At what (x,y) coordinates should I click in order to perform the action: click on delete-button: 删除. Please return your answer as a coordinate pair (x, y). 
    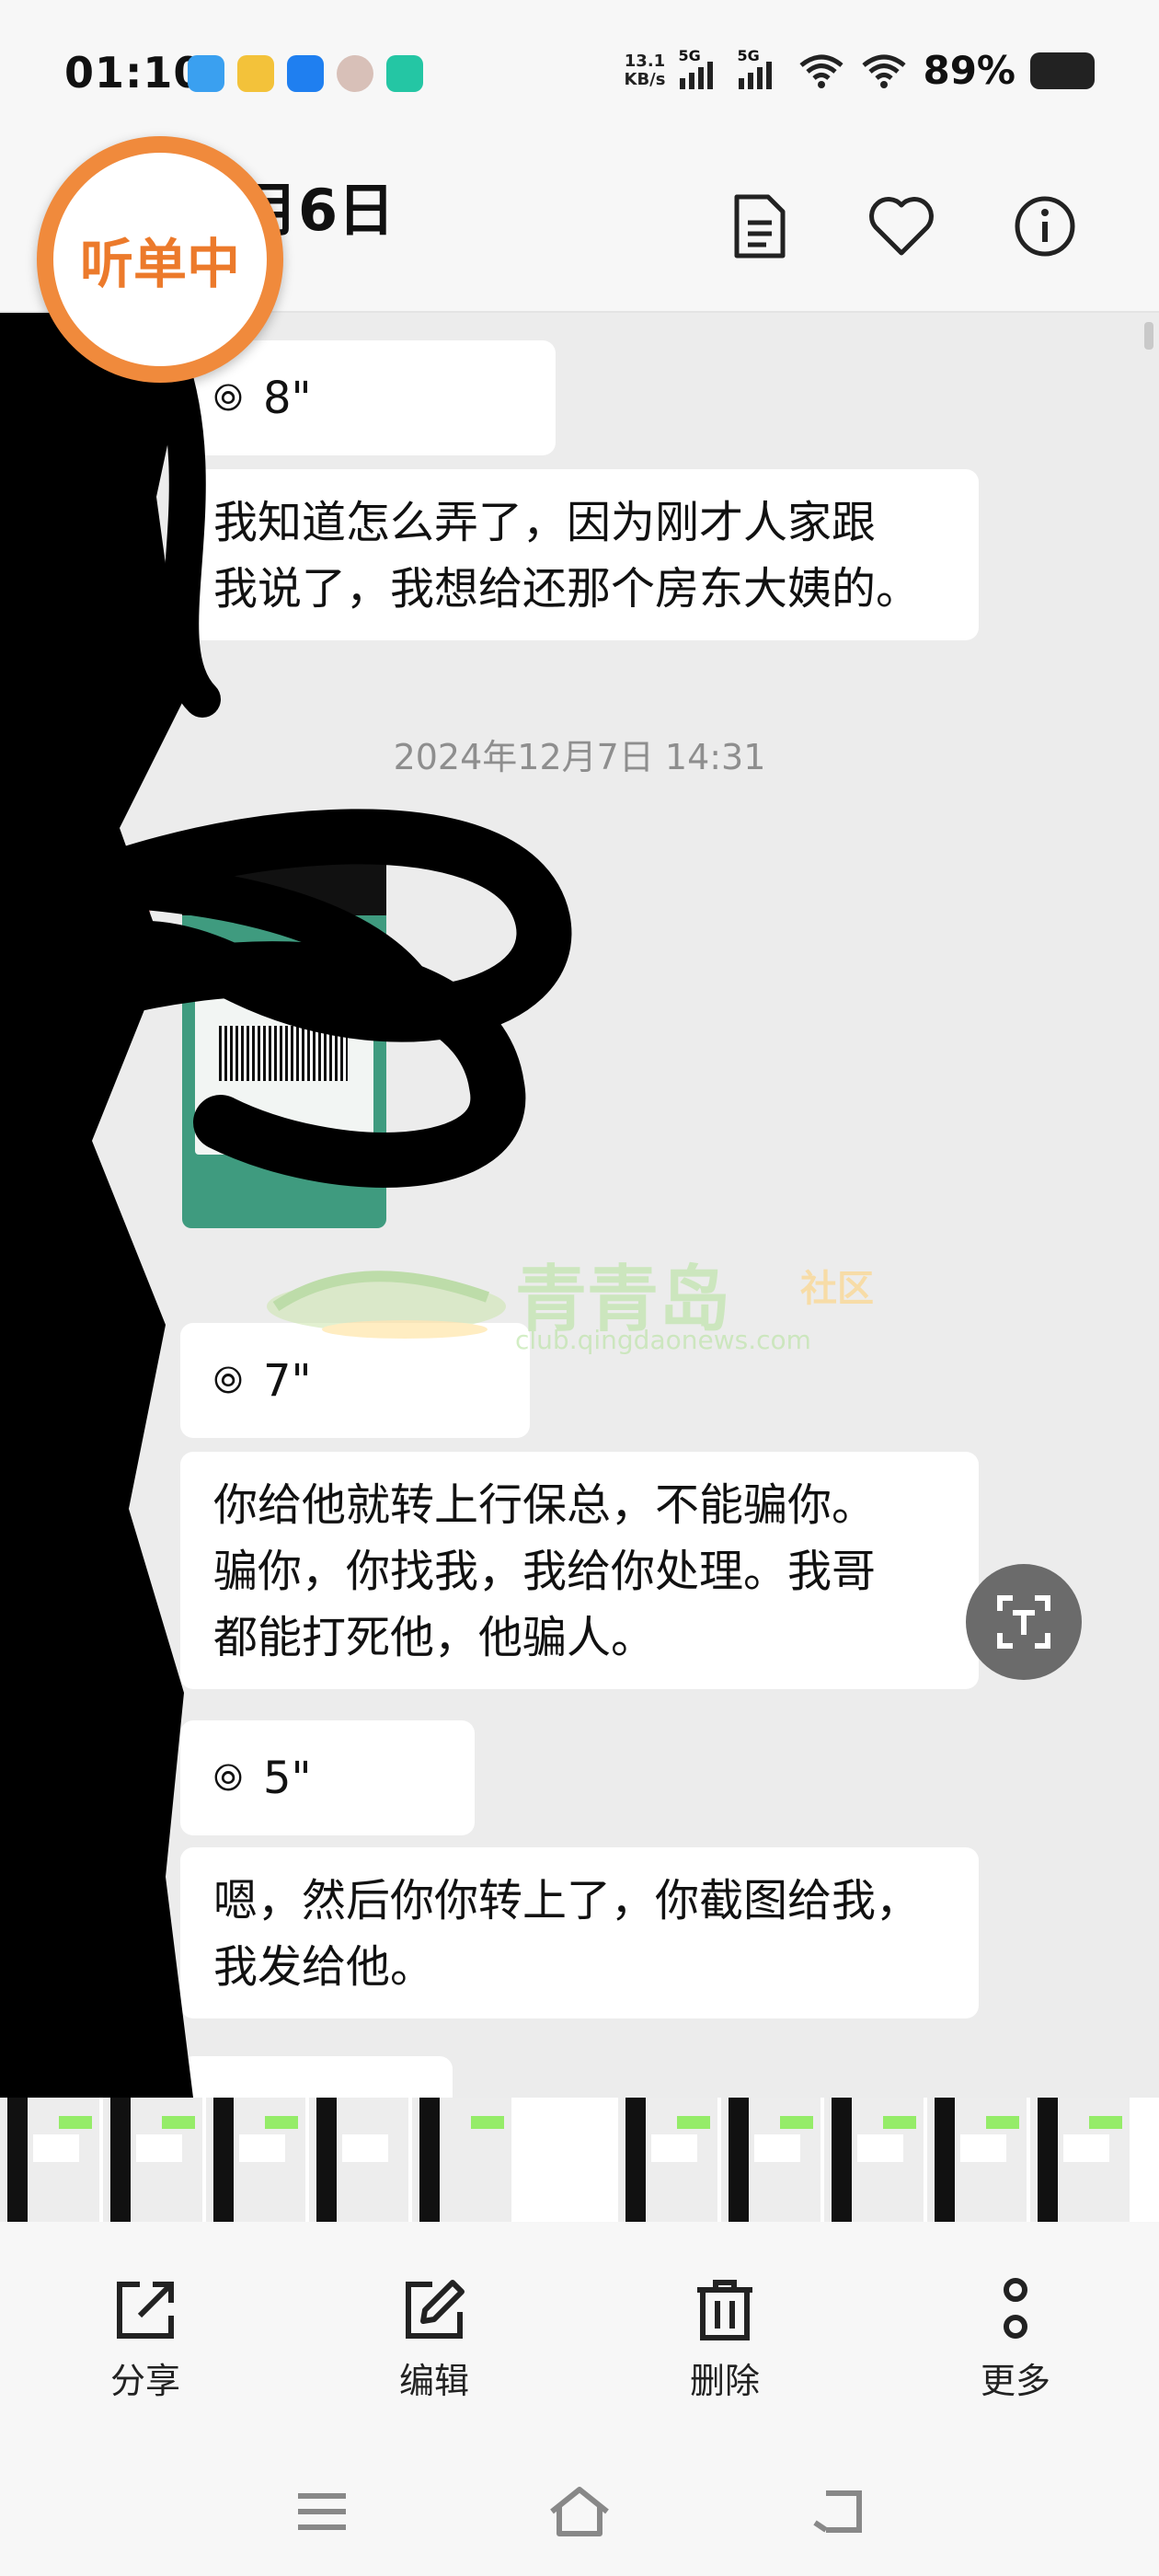
    Looking at the image, I should click on (724, 2340).